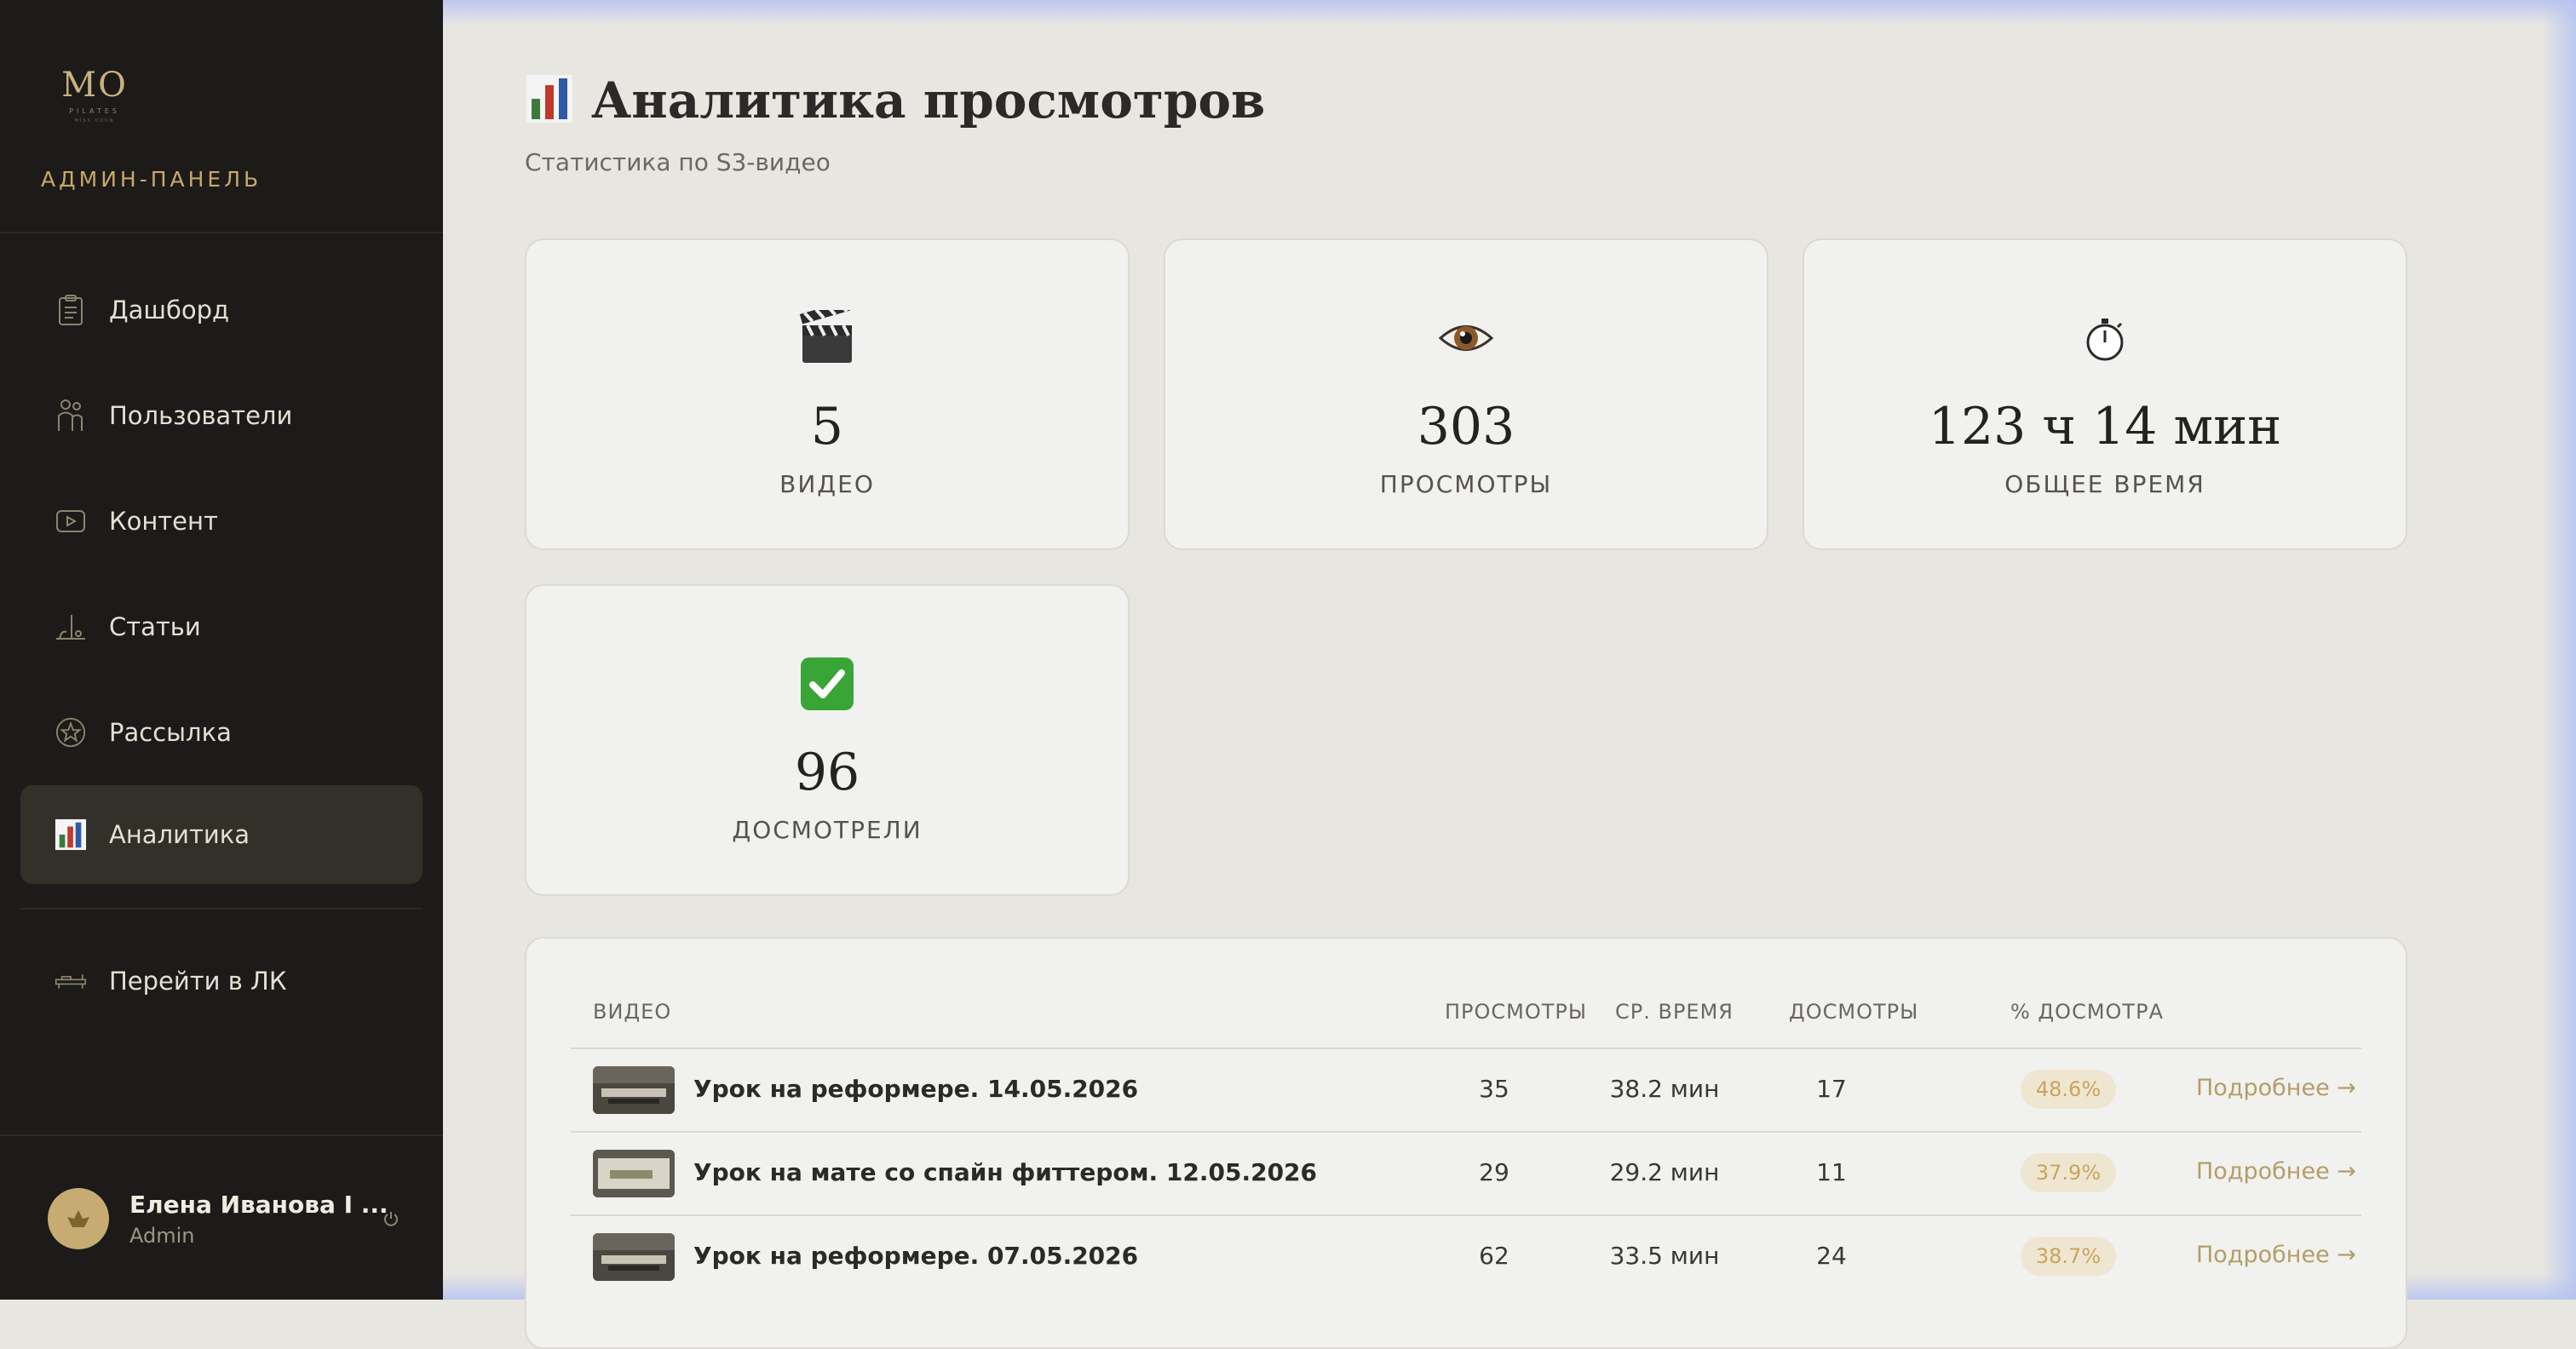  I want to click on video-play-icon, so click(71, 521).